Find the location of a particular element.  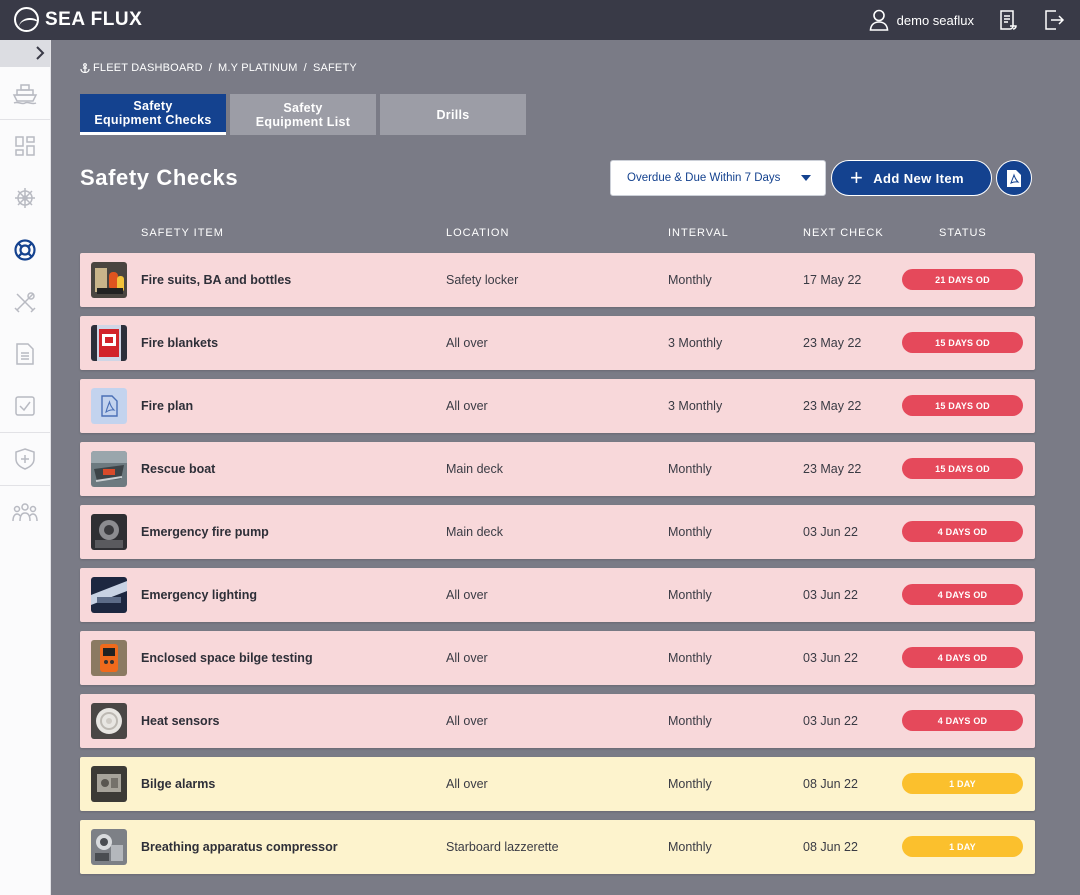

tab-drills: Drills is located at coordinates (453, 114).